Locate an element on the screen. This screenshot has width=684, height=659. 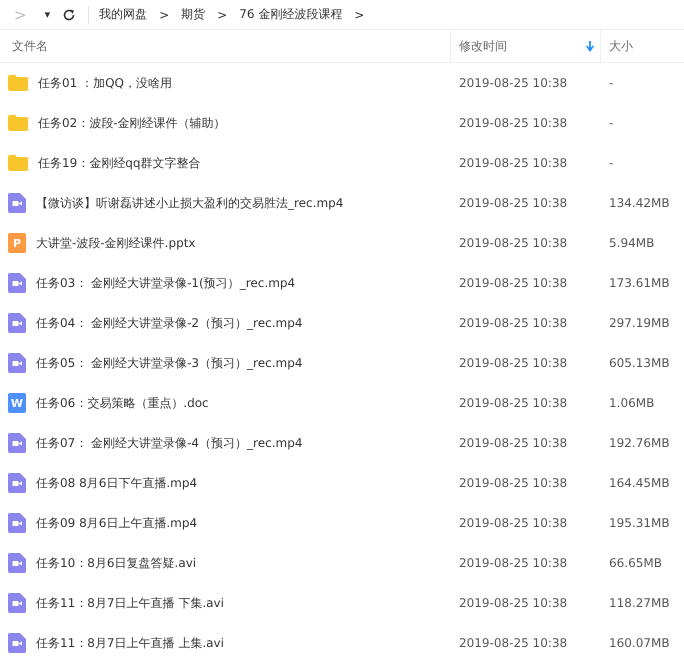
file-name: 任务07： 金刚经大讲堂录像-4（预习）_rec.mp4 is located at coordinates (169, 443).